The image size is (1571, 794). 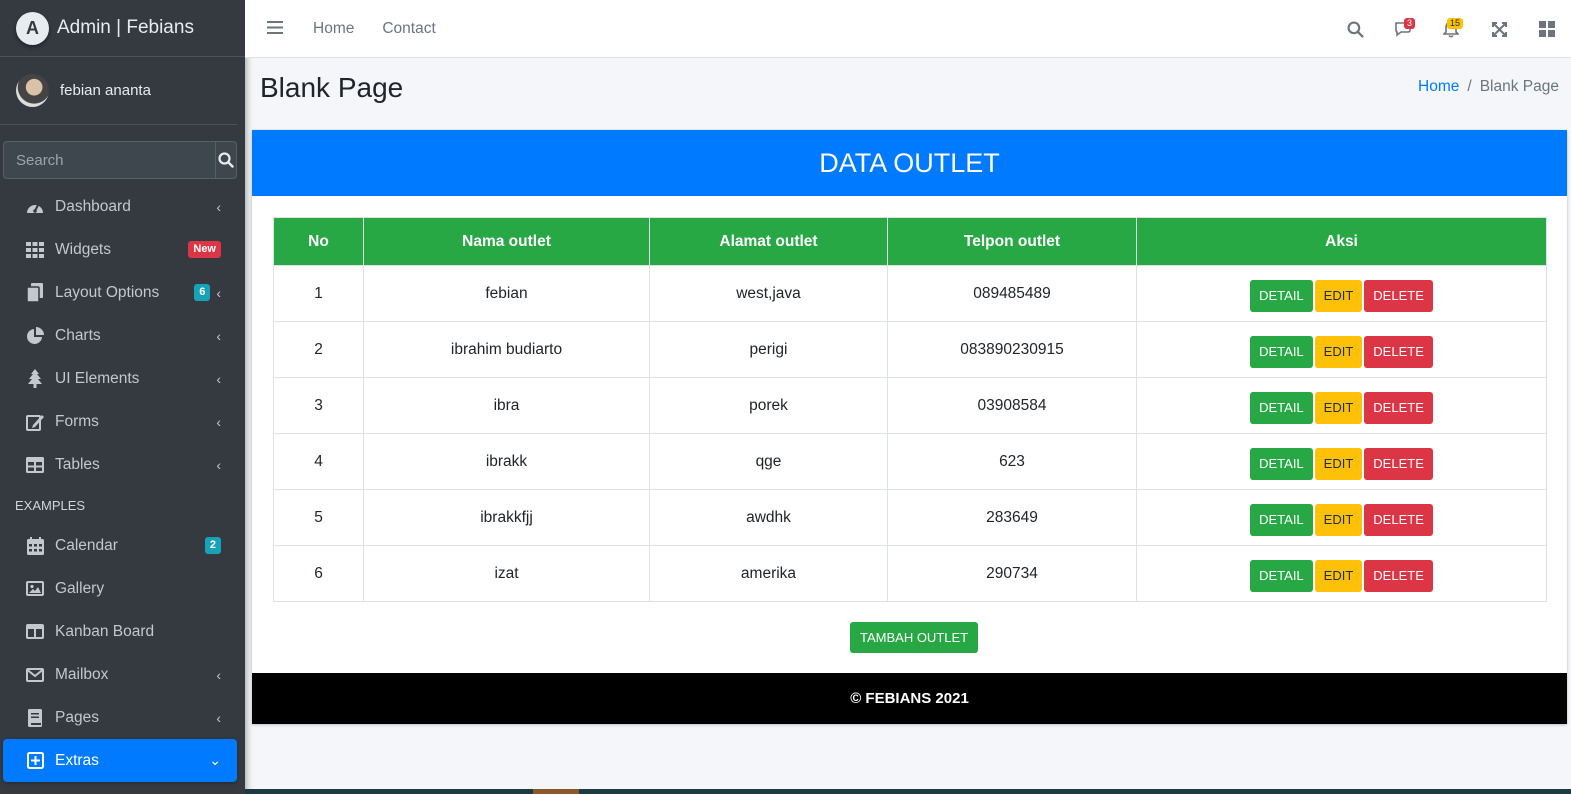 I want to click on col-header-alamat: Alamat outlet, so click(x=768, y=241).